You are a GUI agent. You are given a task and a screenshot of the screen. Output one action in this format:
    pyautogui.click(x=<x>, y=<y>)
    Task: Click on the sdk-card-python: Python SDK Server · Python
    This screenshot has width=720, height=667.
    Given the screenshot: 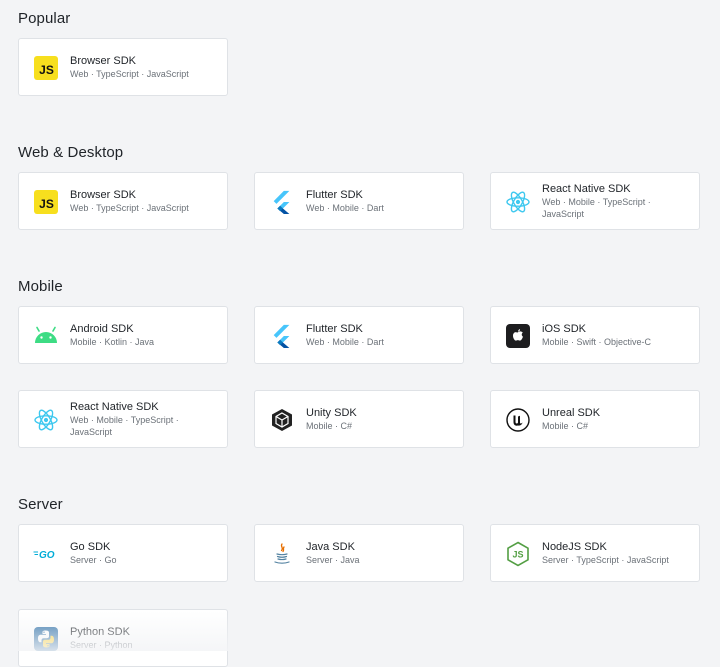 What is the action you would take?
    pyautogui.click(x=123, y=638)
    